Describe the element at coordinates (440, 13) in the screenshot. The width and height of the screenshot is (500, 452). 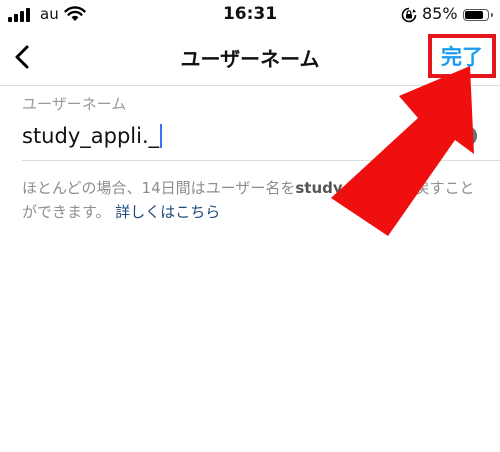
I see `battery-percent: 85%` at that location.